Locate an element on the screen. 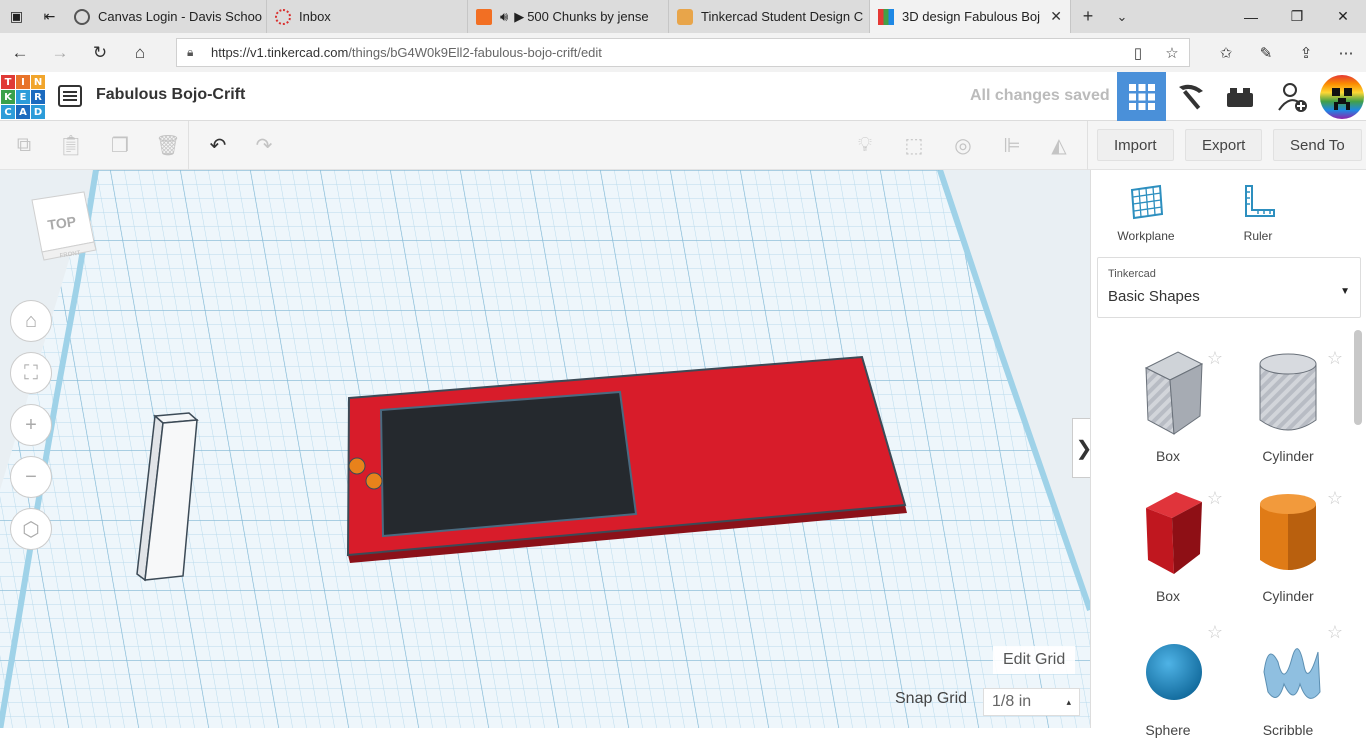  shape-box-gray: ☆ Box is located at coordinates (1168, 406).